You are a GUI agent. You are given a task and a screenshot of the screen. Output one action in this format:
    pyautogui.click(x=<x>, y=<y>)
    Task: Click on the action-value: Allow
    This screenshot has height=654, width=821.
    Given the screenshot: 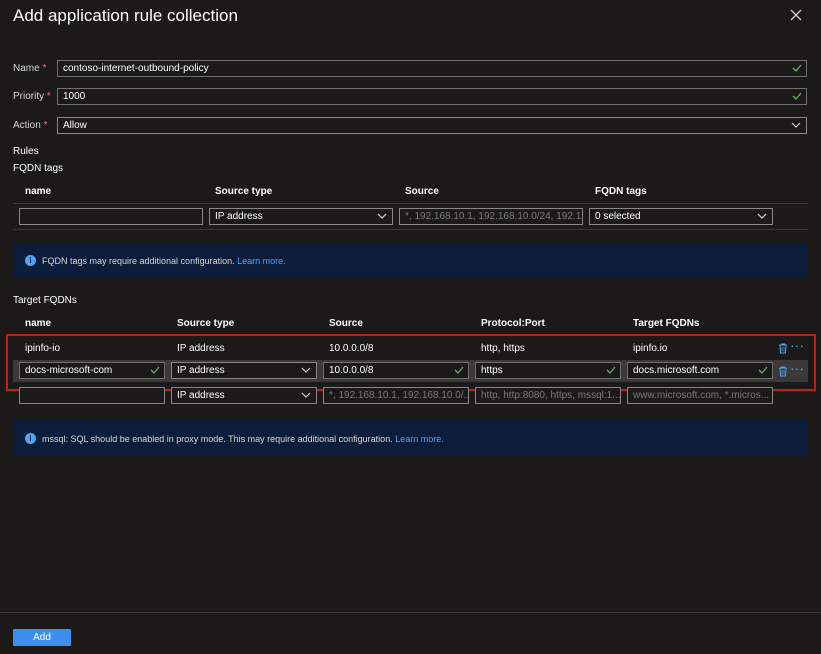 What is the action you would take?
    pyautogui.click(x=75, y=125)
    